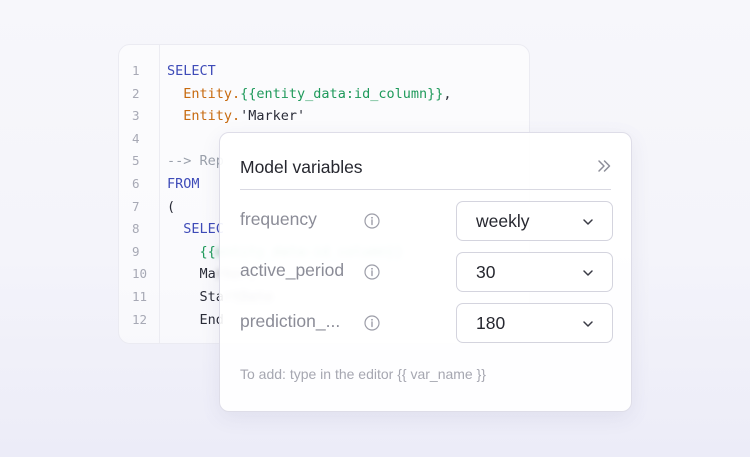  What do you see at coordinates (136, 161) in the screenshot?
I see `line-number: 5` at bounding box center [136, 161].